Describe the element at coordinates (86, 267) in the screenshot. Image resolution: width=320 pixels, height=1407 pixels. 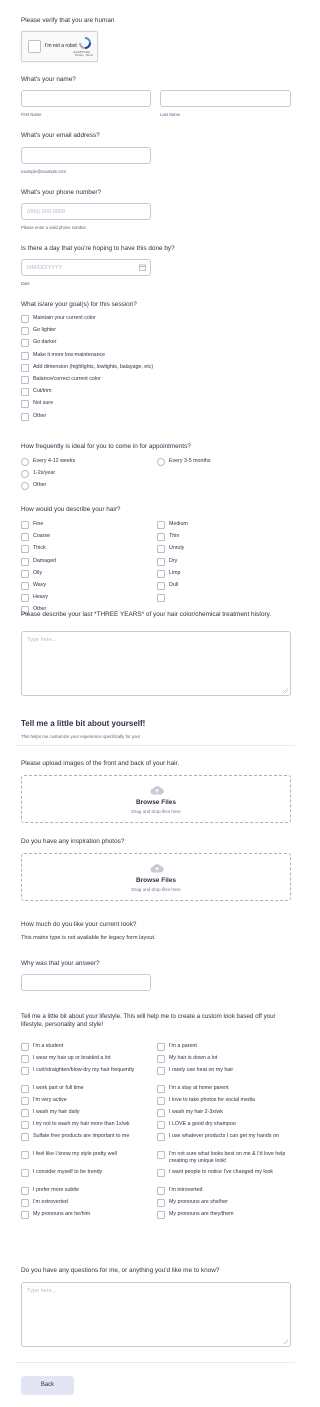
I see `date-input: MM/DD/YYYY` at that location.